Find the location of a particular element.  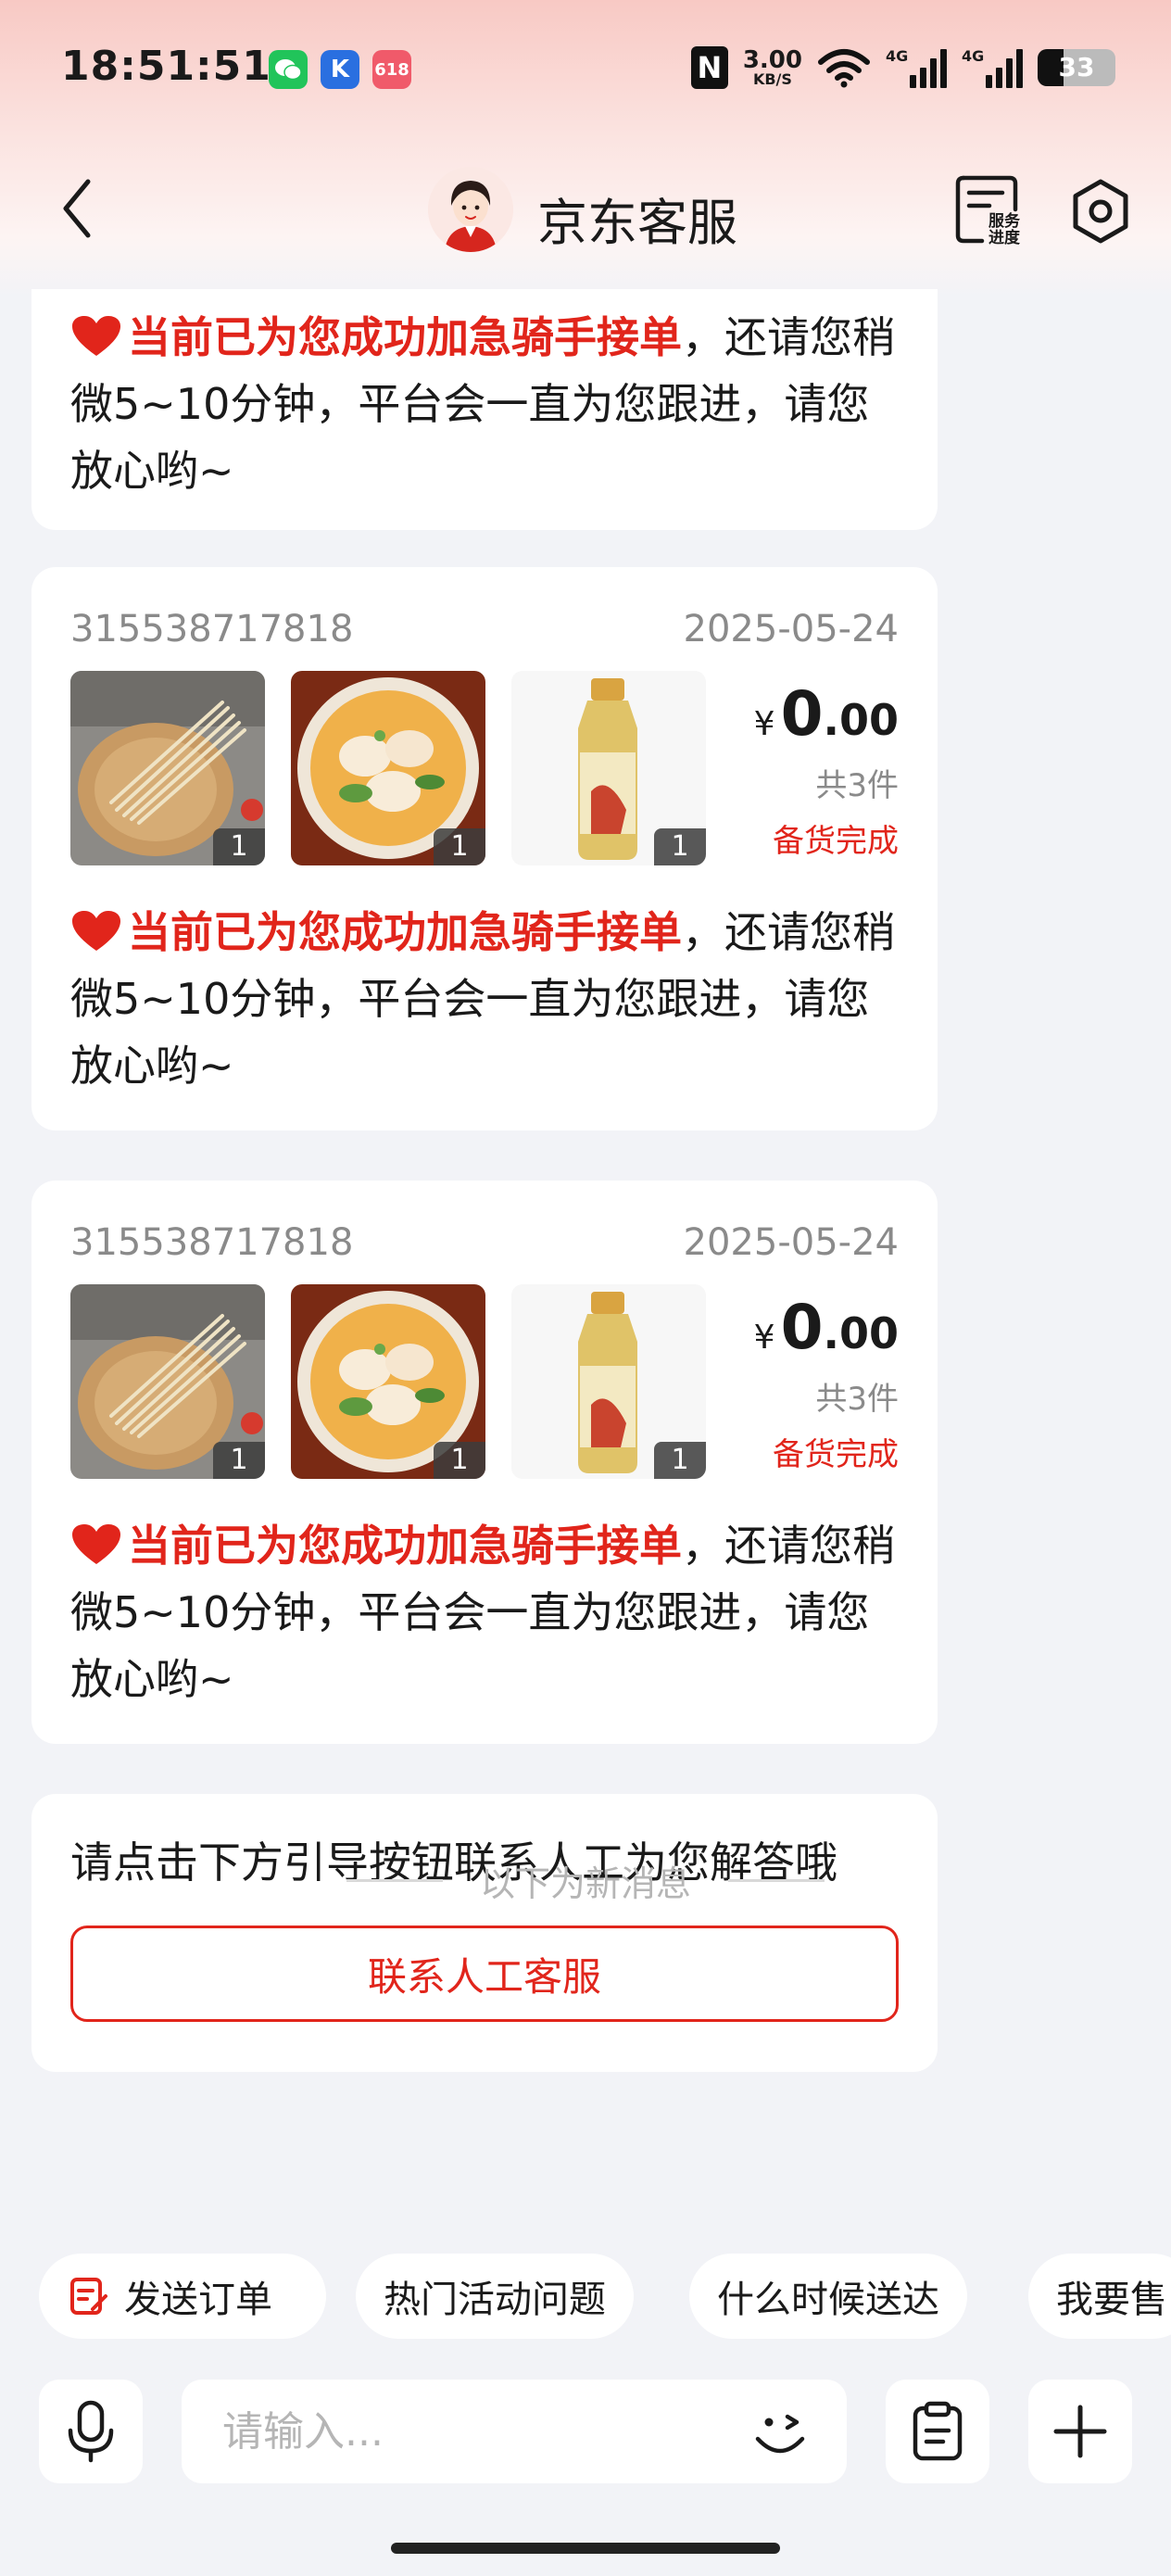

plus-icon is located at coordinates (1080, 2431).